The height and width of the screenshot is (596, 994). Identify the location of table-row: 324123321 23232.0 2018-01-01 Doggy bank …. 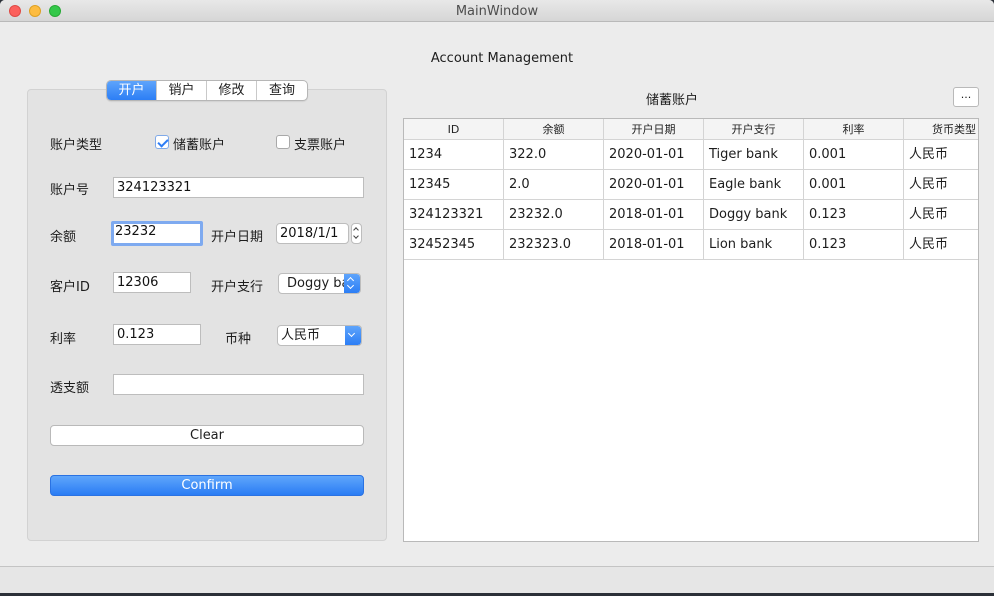
(691, 215).